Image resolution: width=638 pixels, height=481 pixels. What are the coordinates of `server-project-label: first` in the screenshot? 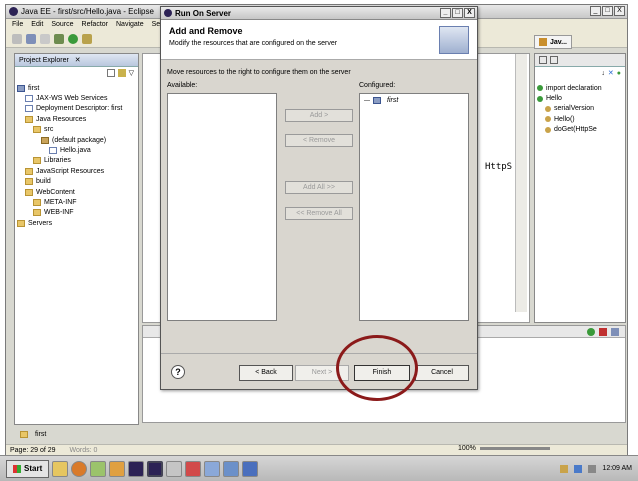 It's located at (40, 434).